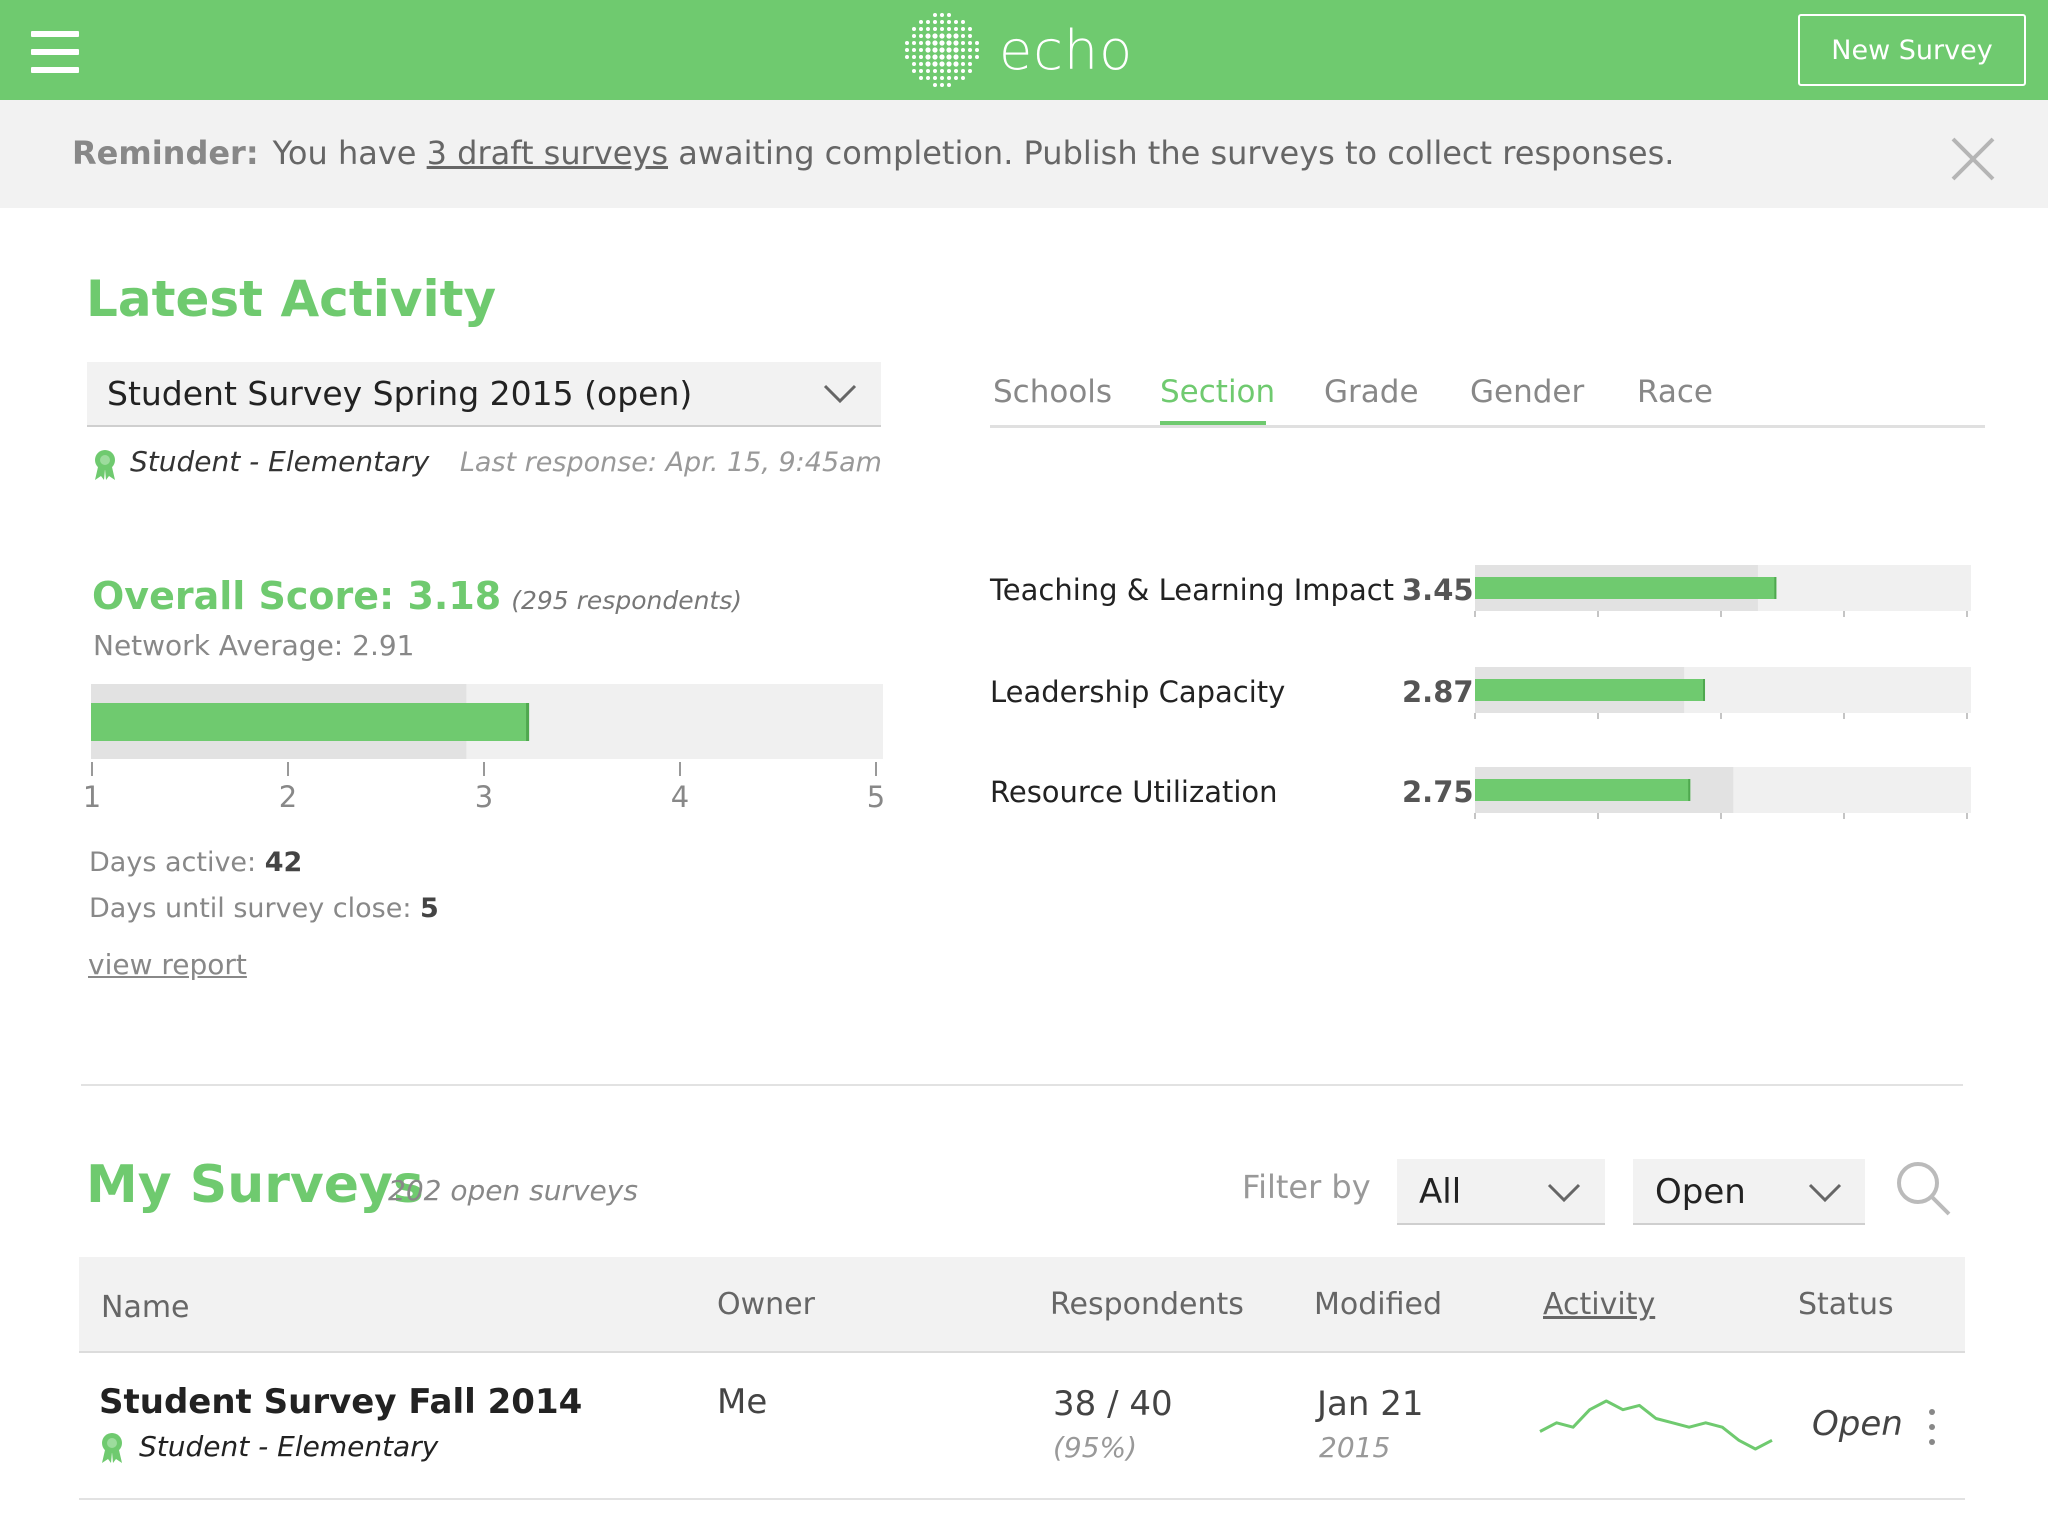 This screenshot has height=1536, width=2048. I want to click on metric-score-fill-edge, so click(1689, 790).